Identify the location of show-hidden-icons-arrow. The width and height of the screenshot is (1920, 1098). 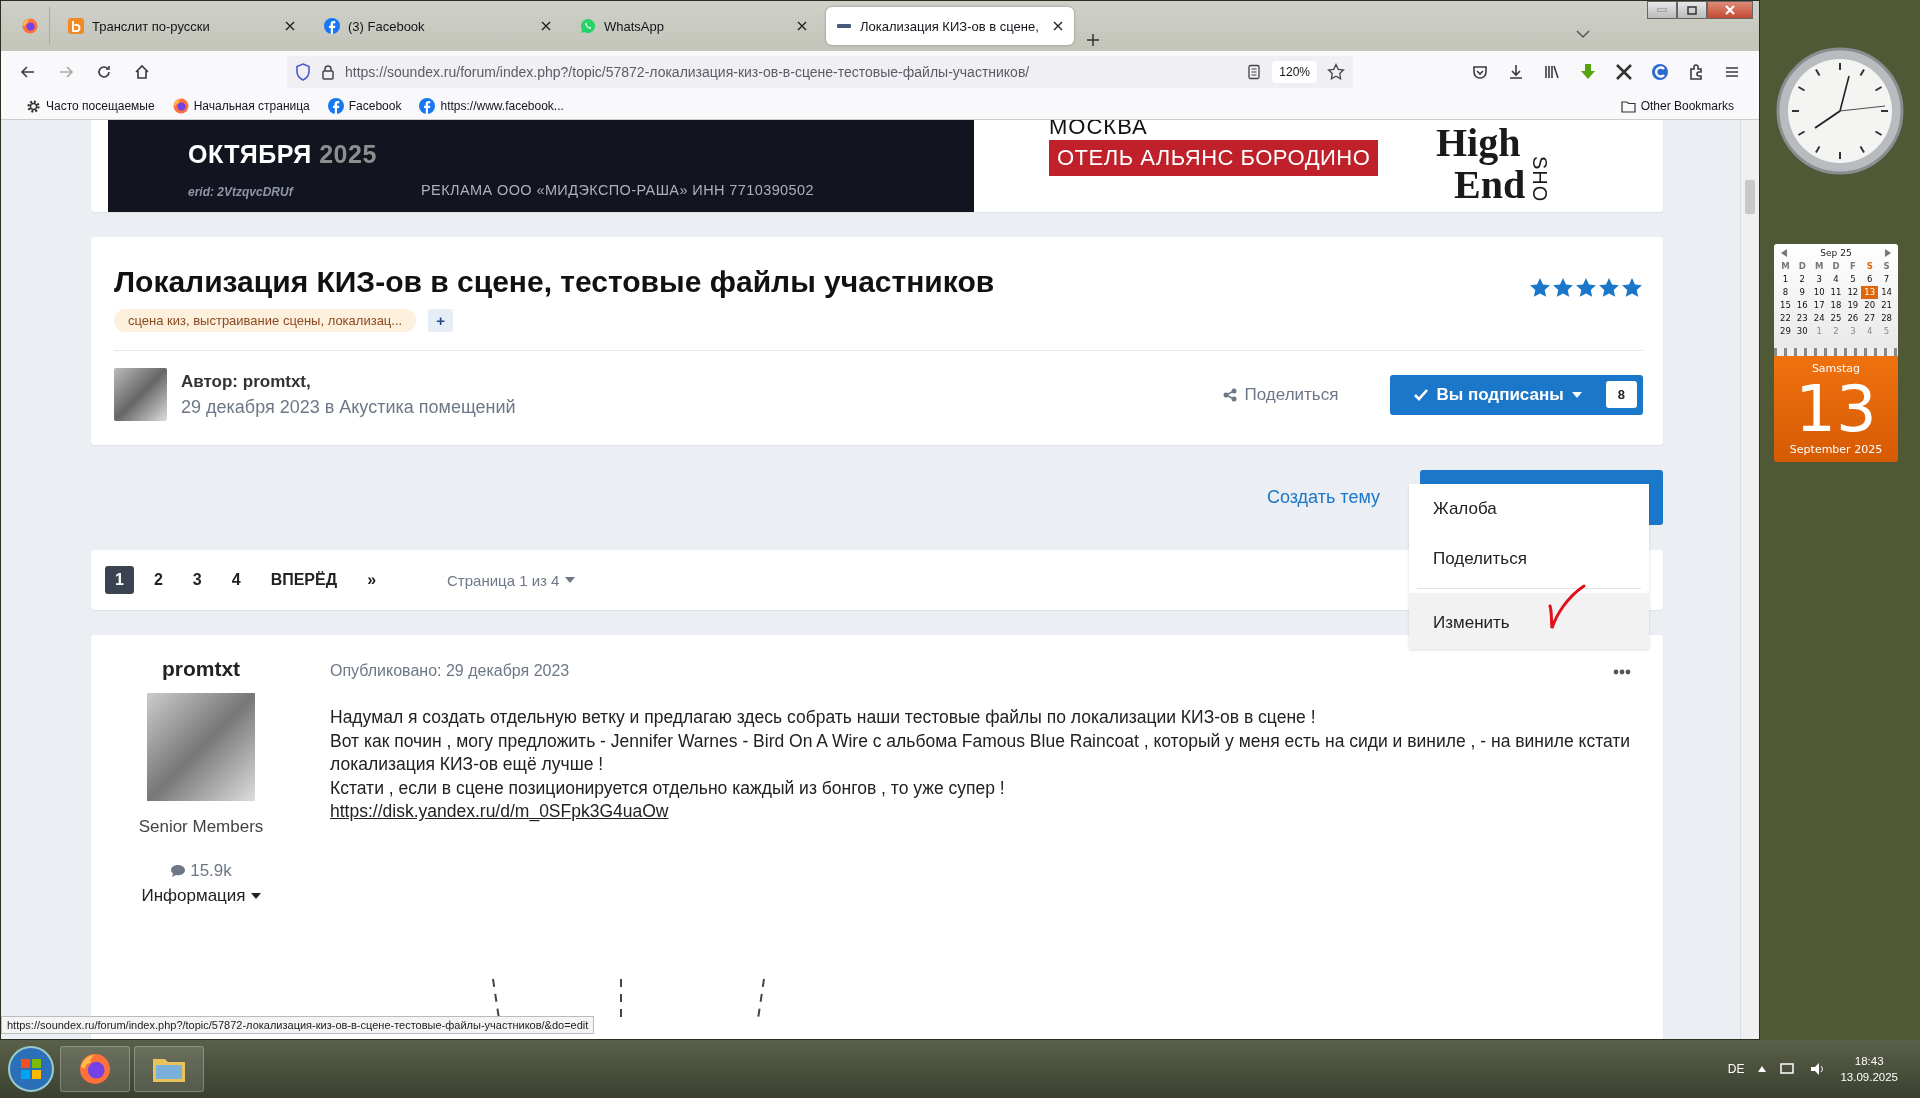
(1762, 1069).